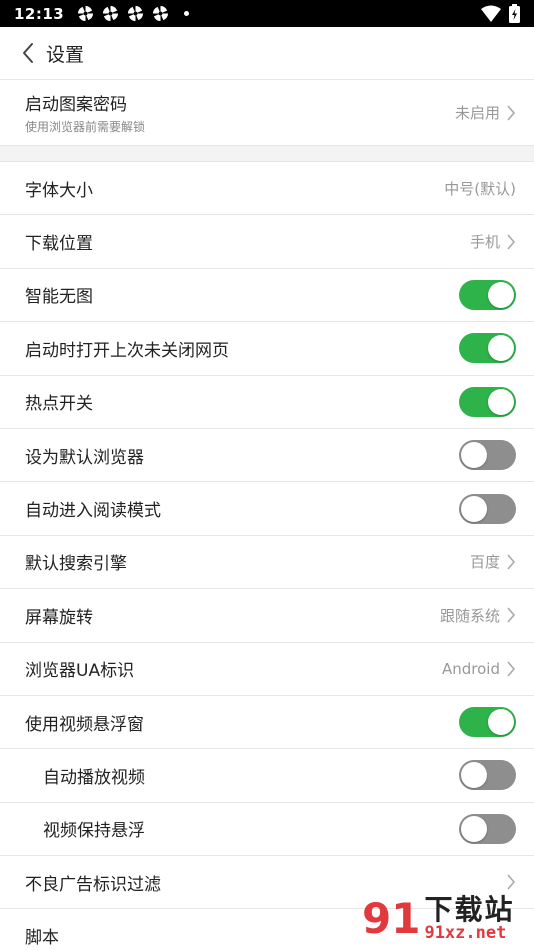 The width and height of the screenshot is (534, 950). I want to click on setting-font-size: 字体大小 中号(默认), so click(267, 189).